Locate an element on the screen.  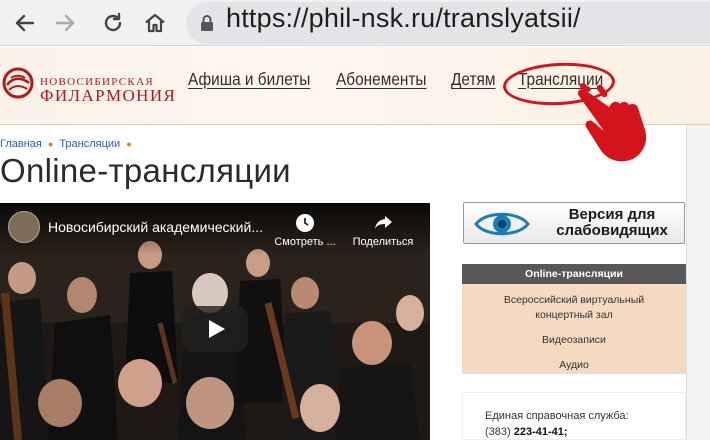
breadcrumb-home: Главная is located at coordinates (21, 144).